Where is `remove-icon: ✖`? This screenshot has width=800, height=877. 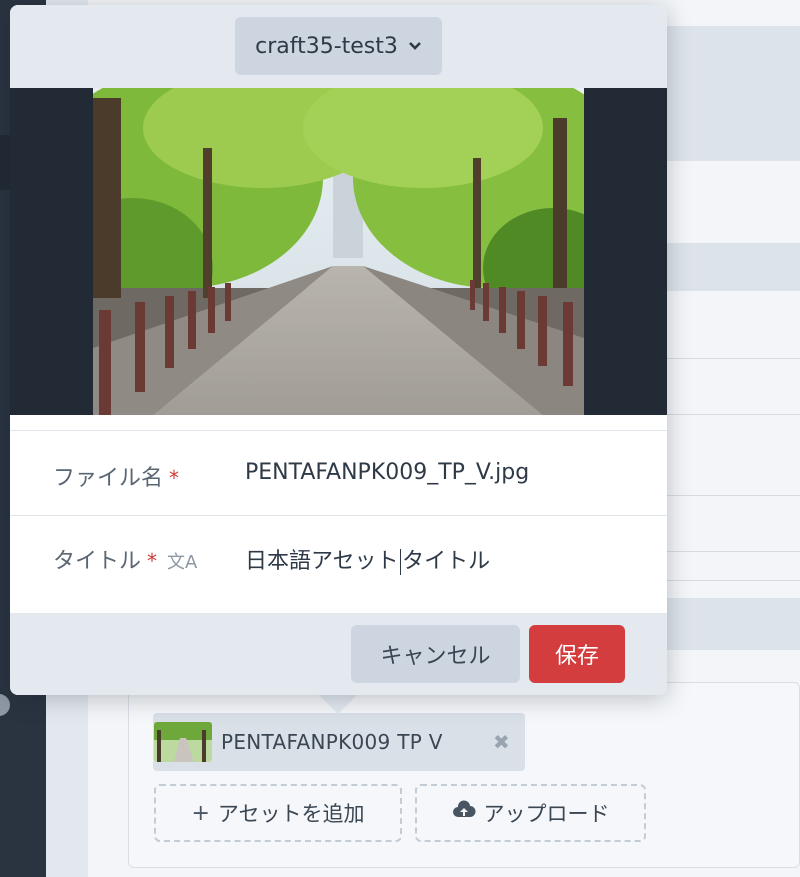 remove-icon: ✖ is located at coordinates (501, 742).